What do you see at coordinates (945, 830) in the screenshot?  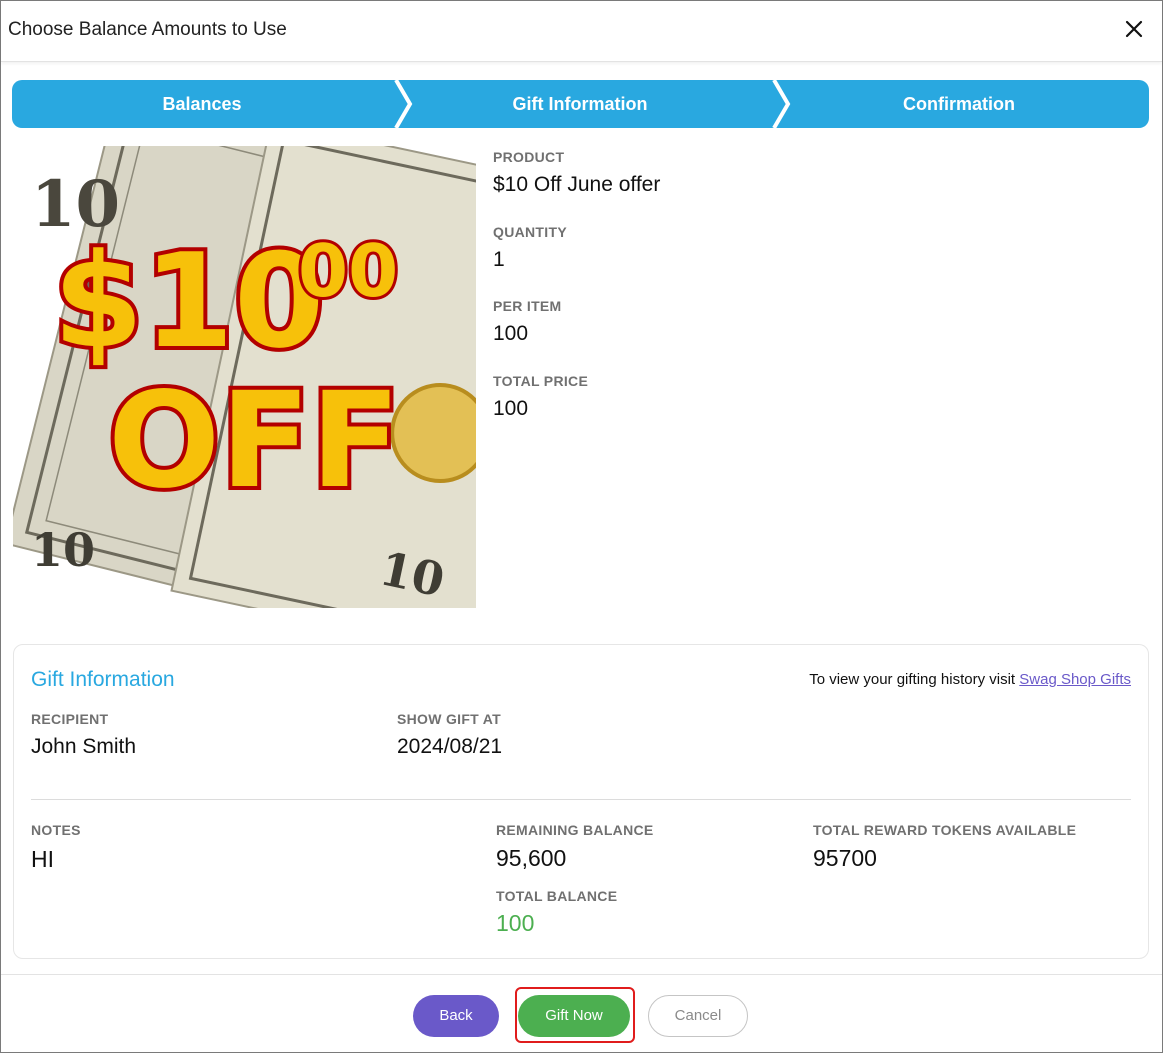 I see `reward-tokens-label: TOTAL REWARD TOKENS AVAILABLE` at bounding box center [945, 830].